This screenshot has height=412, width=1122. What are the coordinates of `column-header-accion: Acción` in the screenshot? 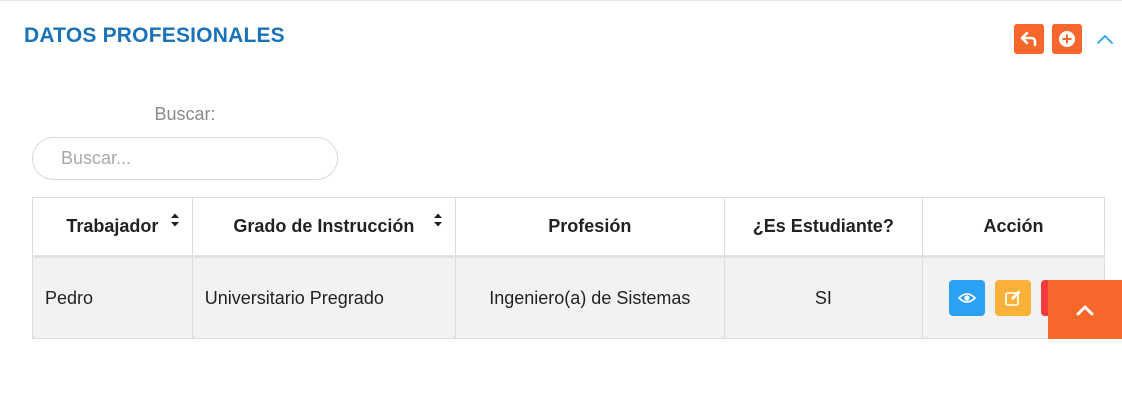 It's located at (1013, 227).